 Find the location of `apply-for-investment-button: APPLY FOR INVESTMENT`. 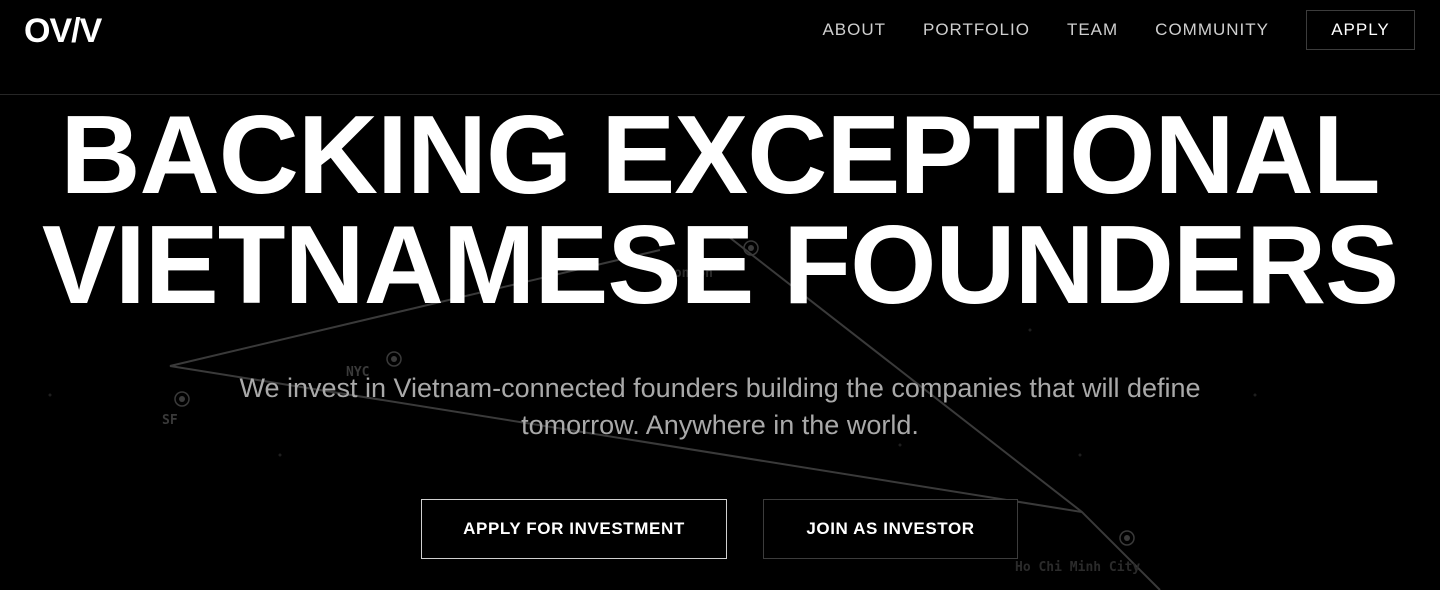

apply-for-investment-button: APPLY FOR INVESTMENT is located at coordinates (574, 529).